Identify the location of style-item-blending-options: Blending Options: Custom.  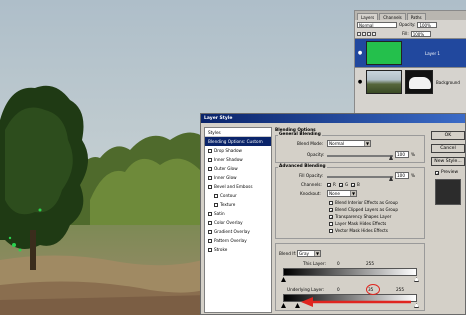
(238, 141).